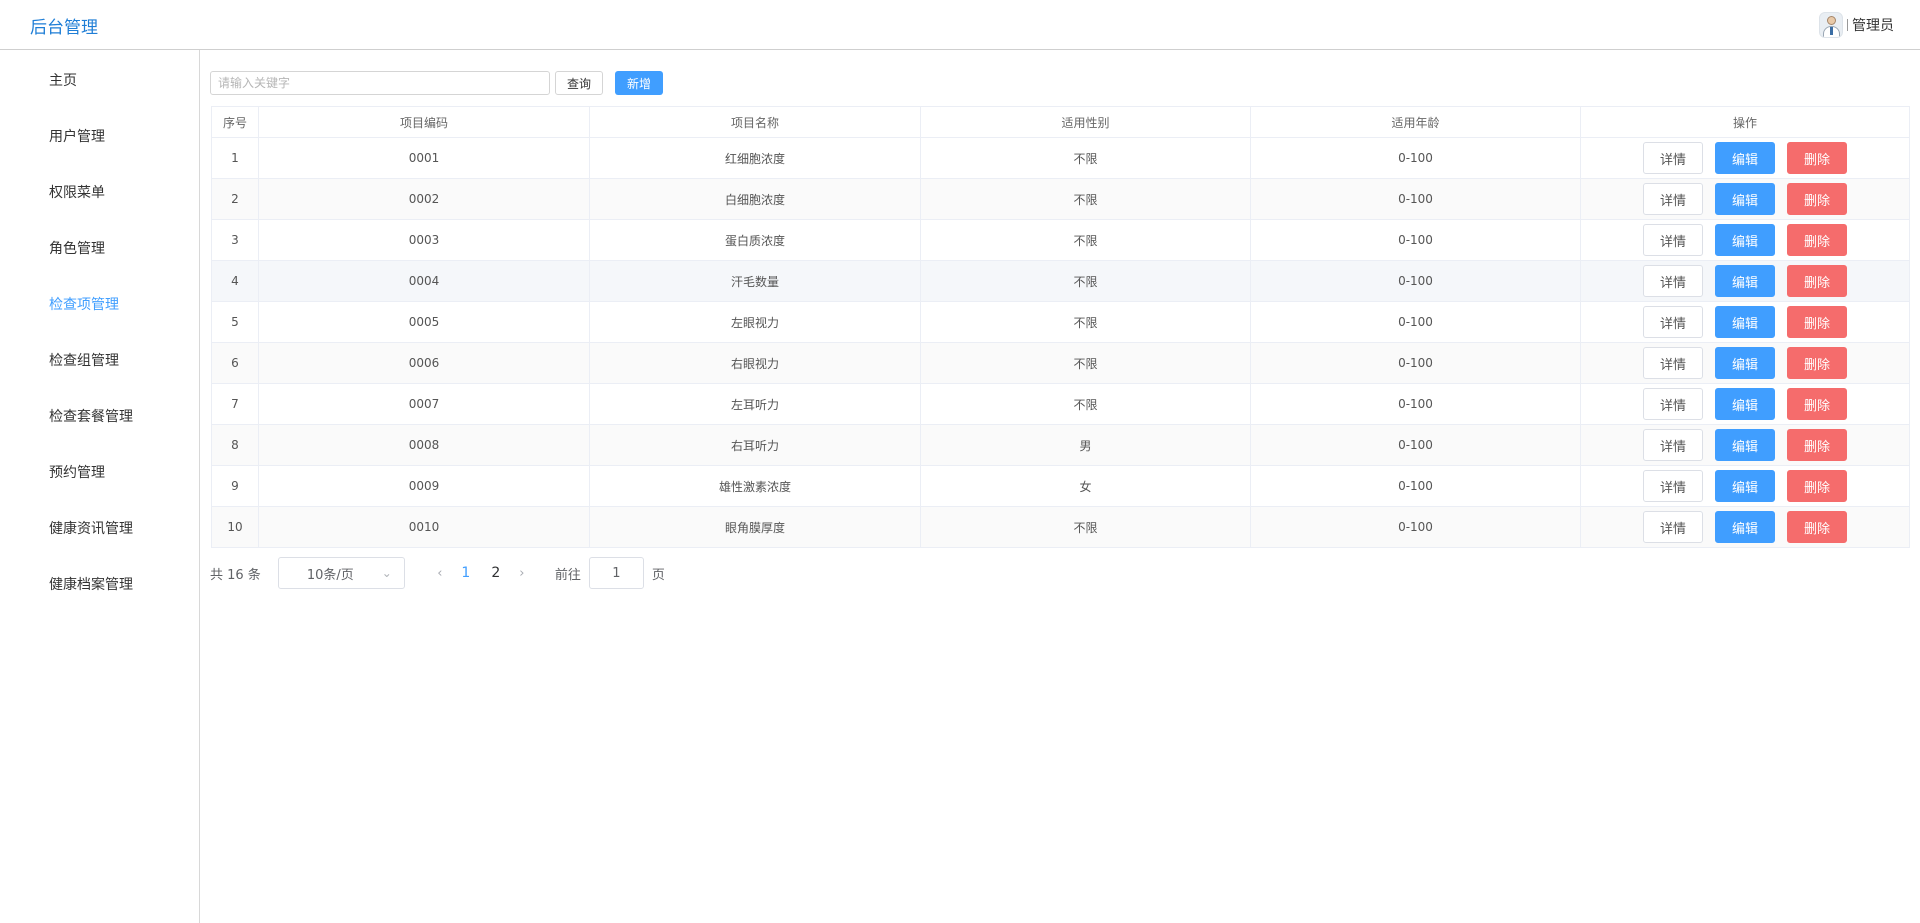 The height and width of the screenshot is (923, 1920). I want to click on page-unit-label: 页, so click(658, 575).